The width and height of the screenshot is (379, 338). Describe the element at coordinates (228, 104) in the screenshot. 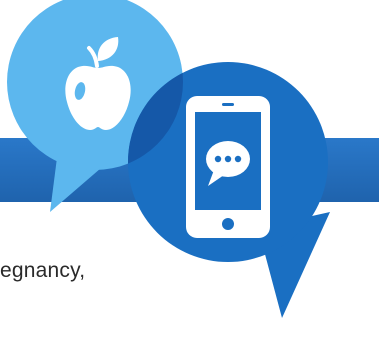

I see `phone-speaker` at that location.